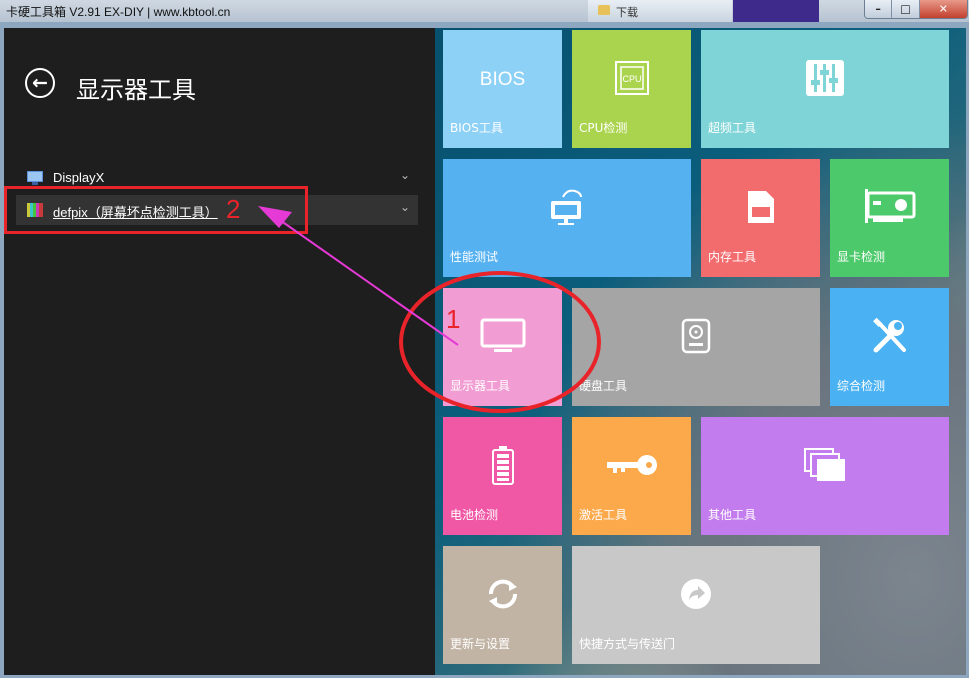  I want to click on annotation-box, so click(156, 210).